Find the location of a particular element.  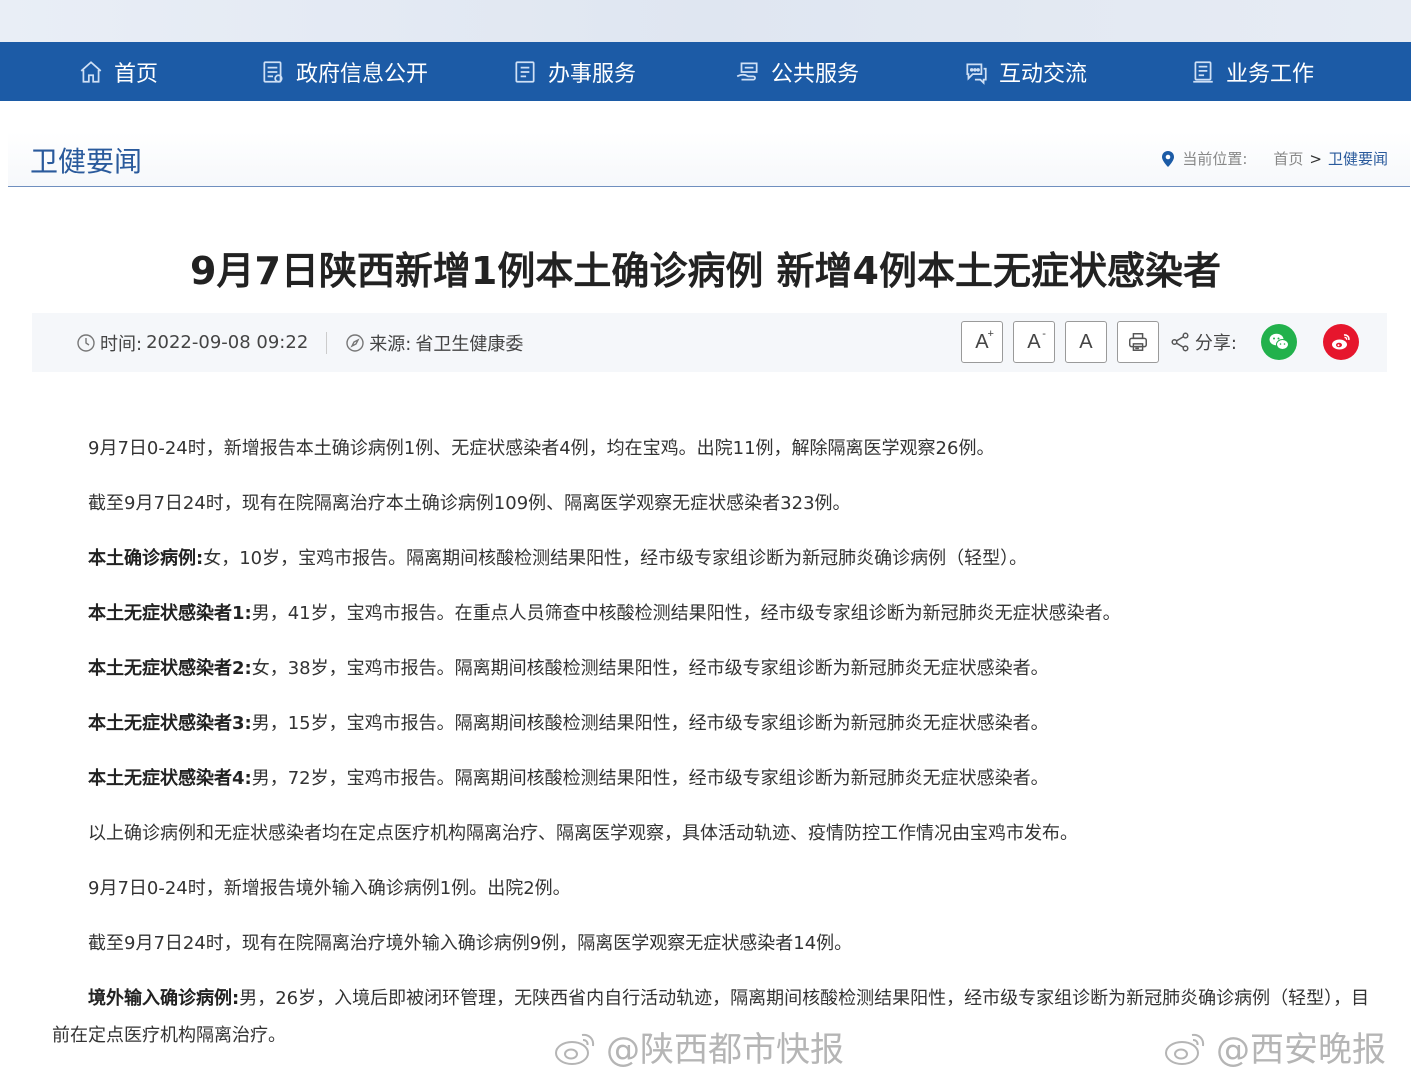

article-meta-bar: 时间: 2022-09-08 09:22 来源: 省卫生健康委 A+ A- A is located at coordinates (709, 342).